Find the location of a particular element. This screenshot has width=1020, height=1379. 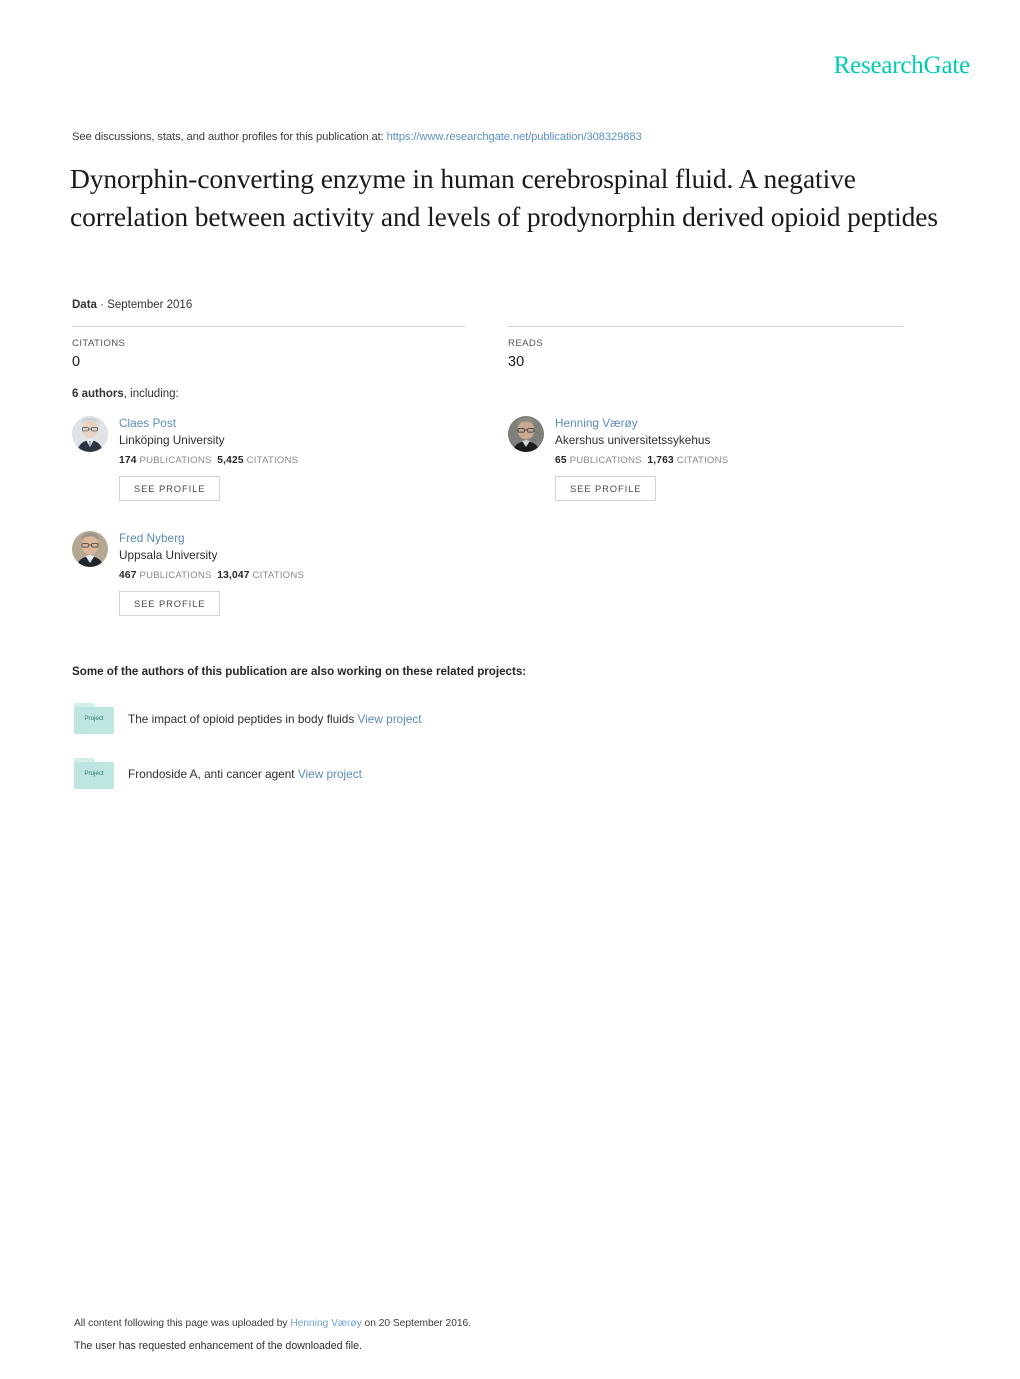

author-stats: 467 PUBLICATIONS 13,047 CITATIONS is located at coordinates (295, 575).